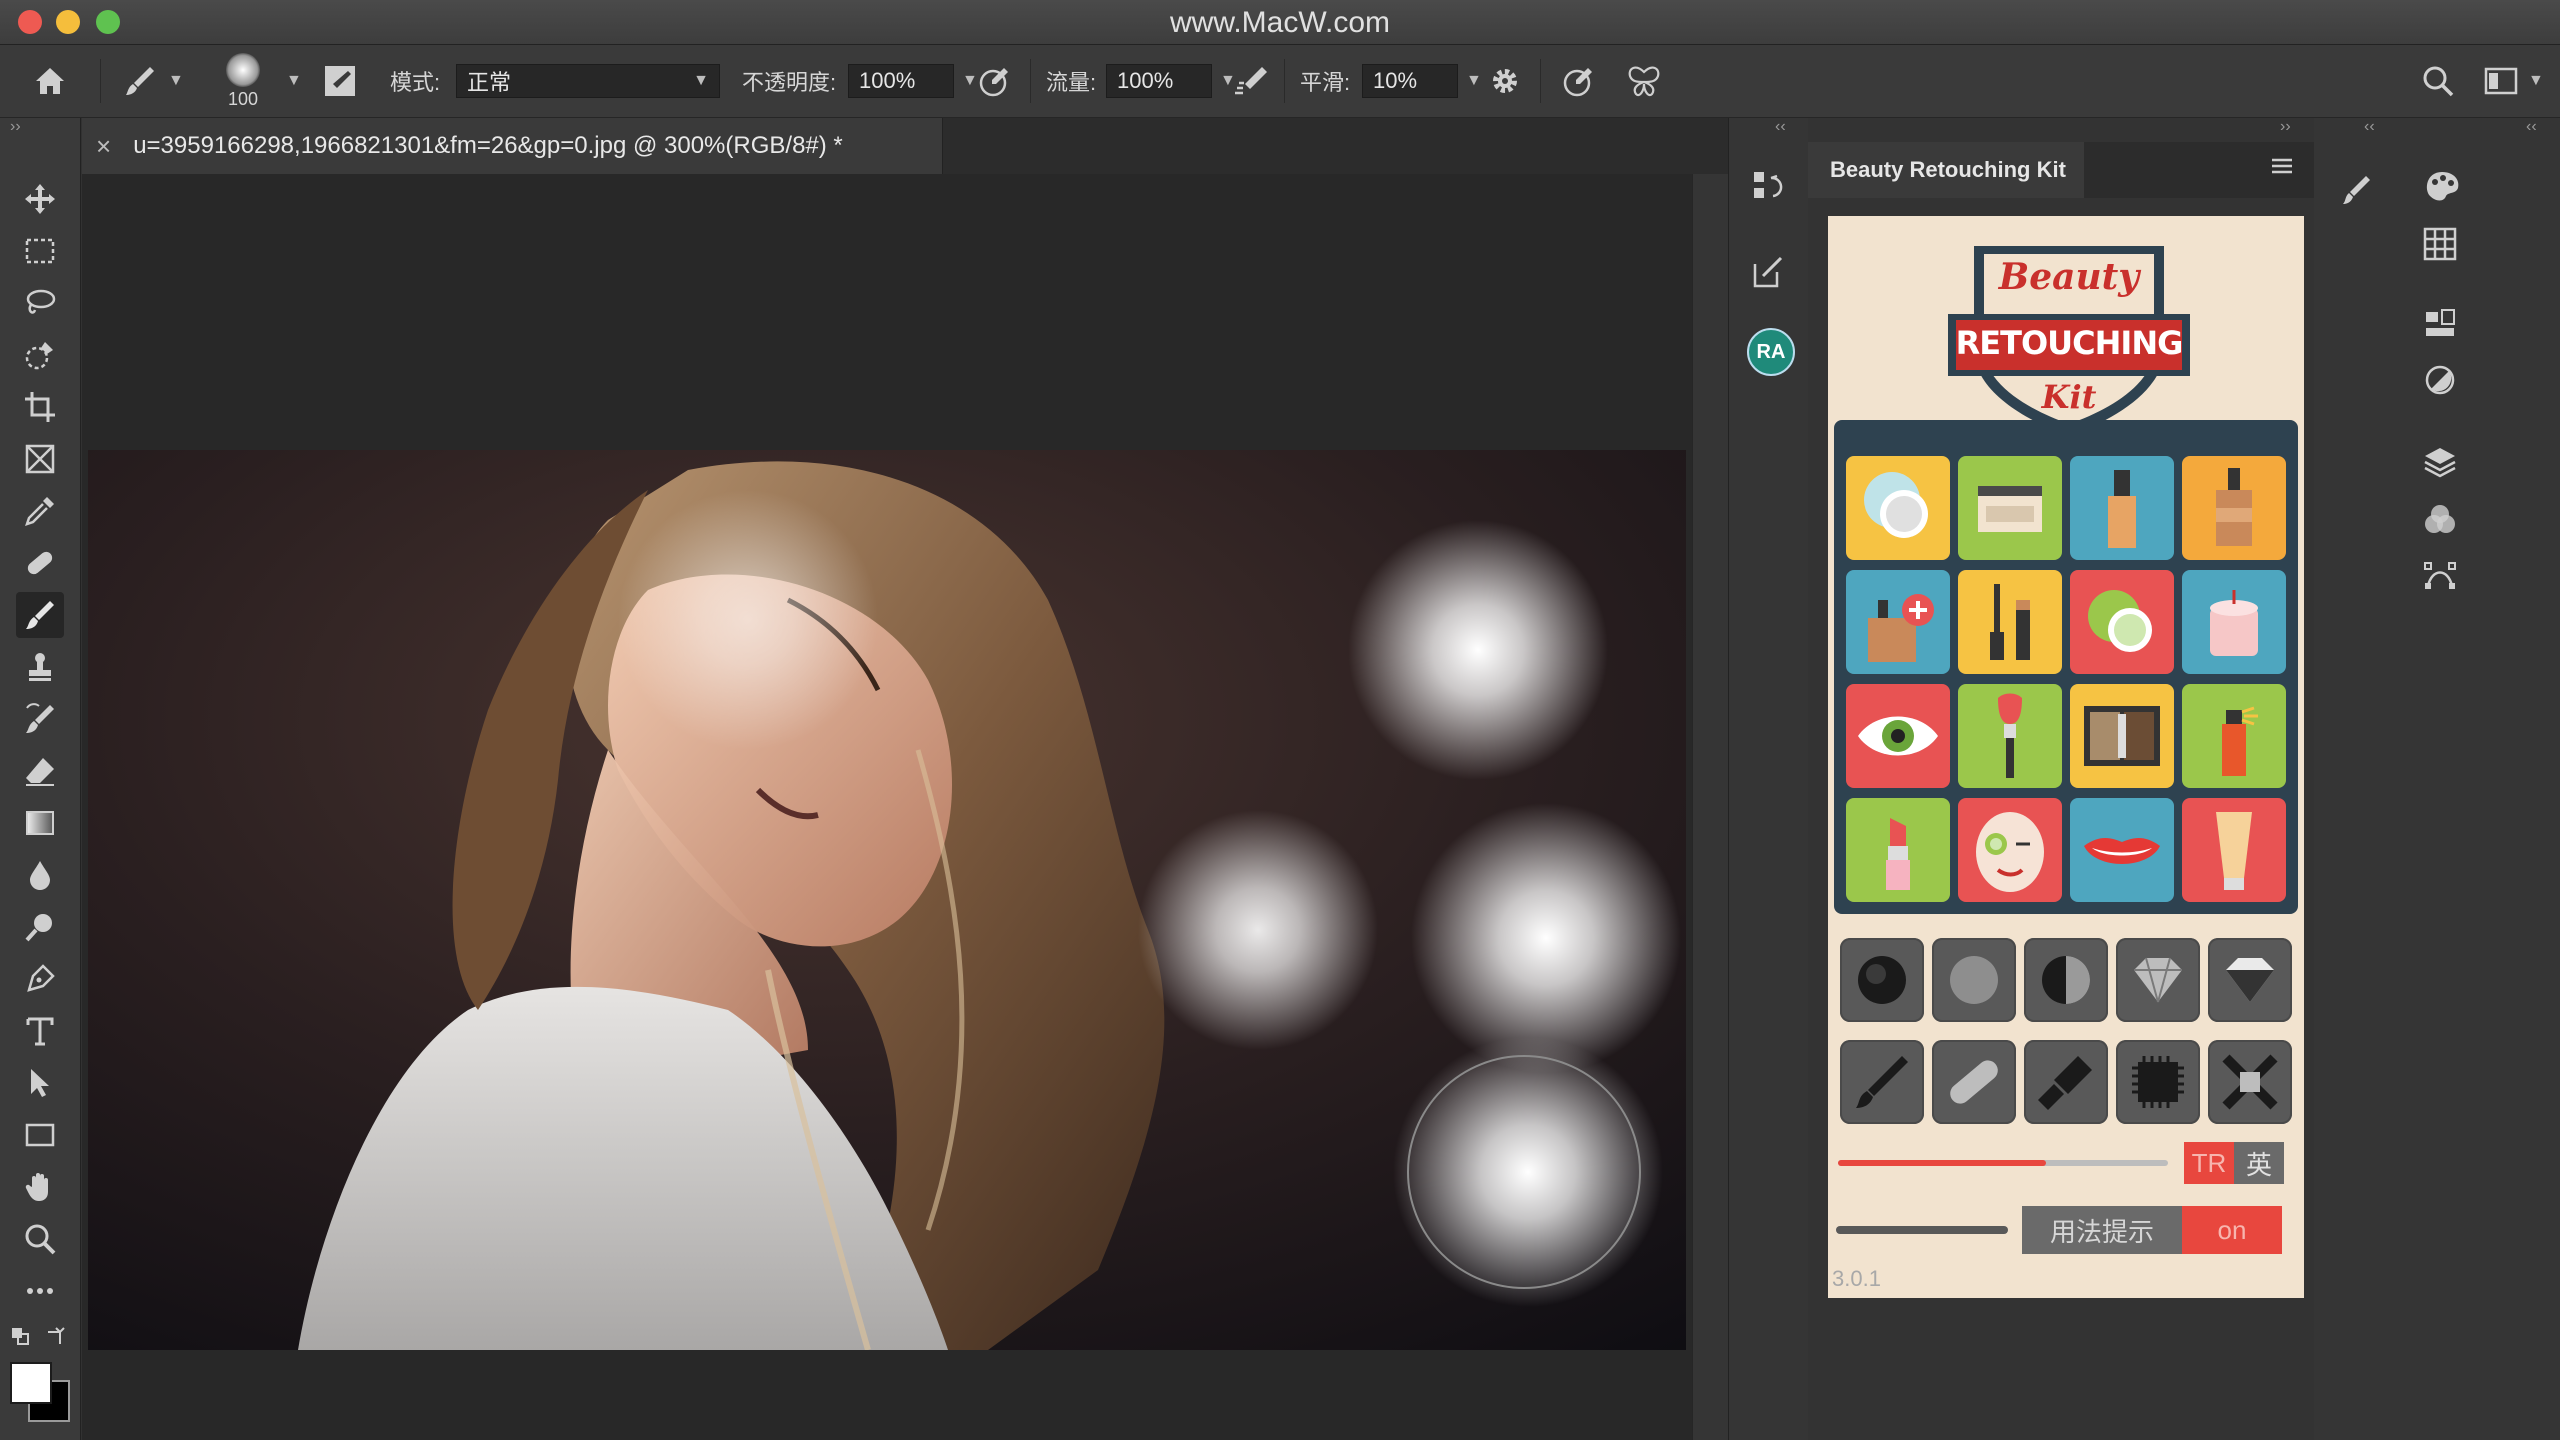 Image resolution: width=2560 pixels, height=1440 pixels. What do you see at coordinates (2010, 850) in the screenshot?
I see `face-mask-tile` at bounding box center [2010, 850].